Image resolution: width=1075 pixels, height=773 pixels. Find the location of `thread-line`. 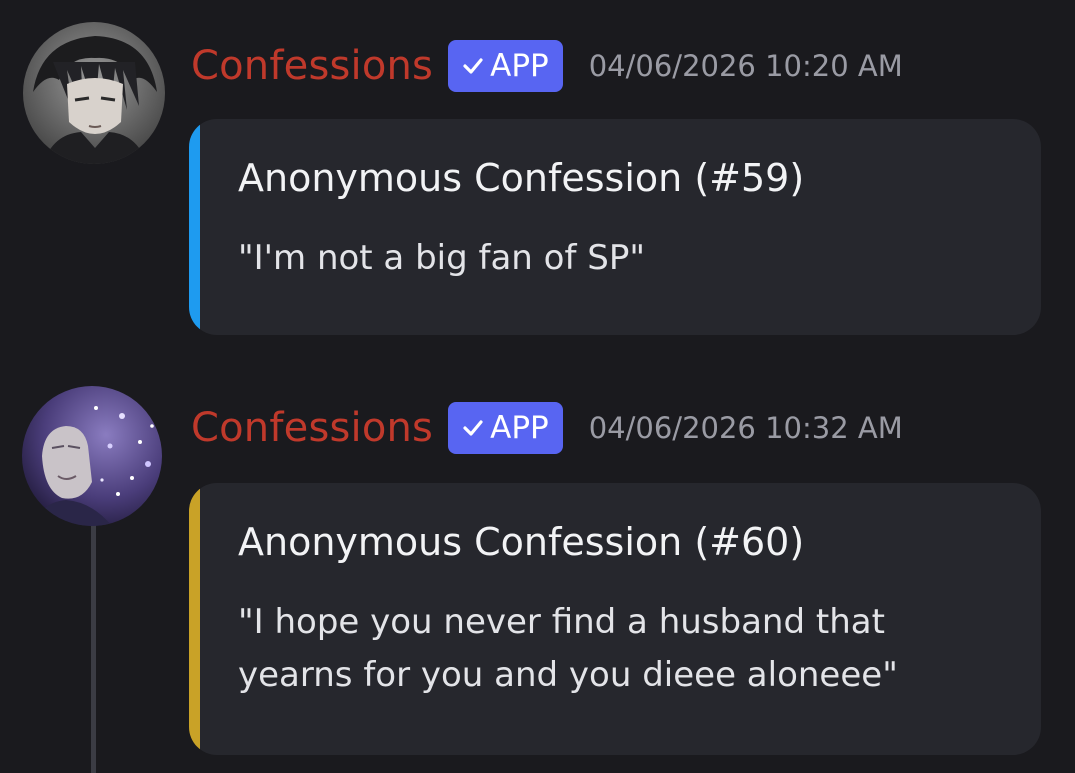

thread-line is located at coordinates (93, 648).